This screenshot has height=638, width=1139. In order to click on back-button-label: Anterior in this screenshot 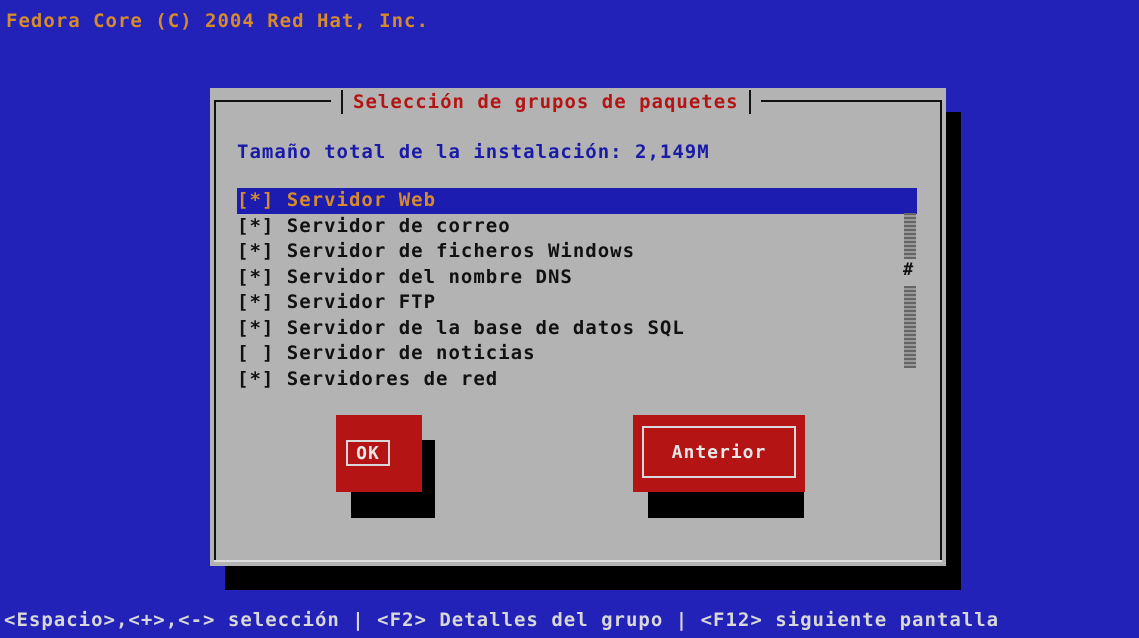, I will do `click(719, 452)`.